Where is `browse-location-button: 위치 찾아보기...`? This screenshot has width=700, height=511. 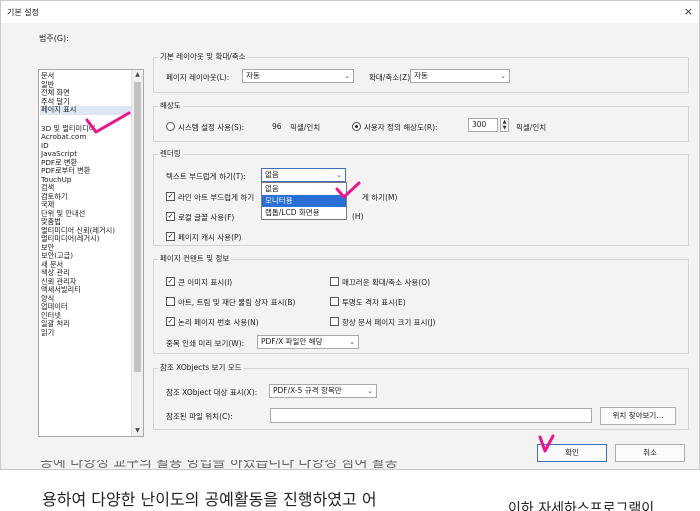
browse-location-button: 위치 찾아보기... is located at coordinates (638, 416).